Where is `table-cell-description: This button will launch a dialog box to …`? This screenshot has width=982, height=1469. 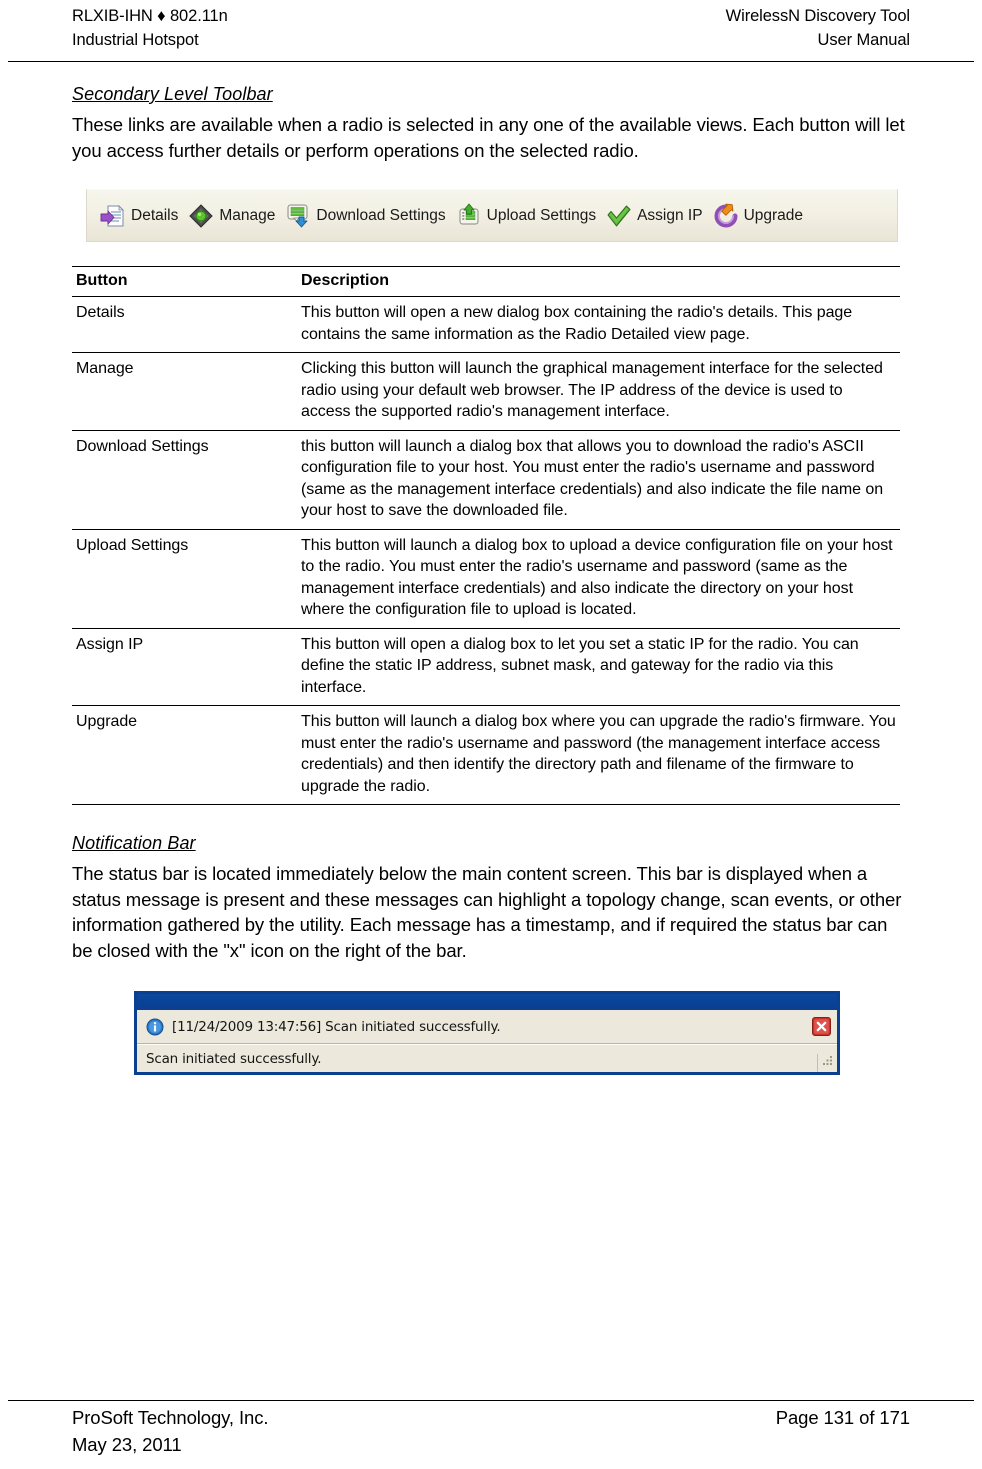
table-cell-description: This button will launch a dialog box to … is located at coordinates (598, 579).